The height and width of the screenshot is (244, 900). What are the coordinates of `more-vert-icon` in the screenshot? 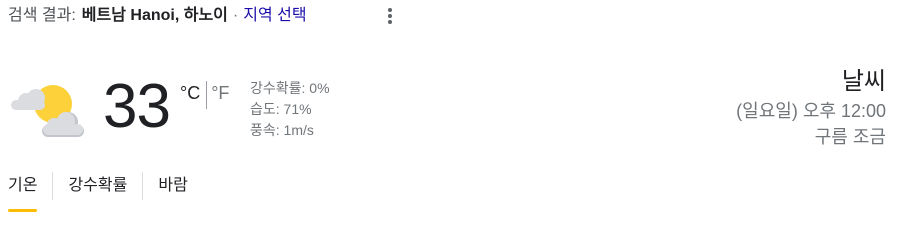 It's located at (390, 16).